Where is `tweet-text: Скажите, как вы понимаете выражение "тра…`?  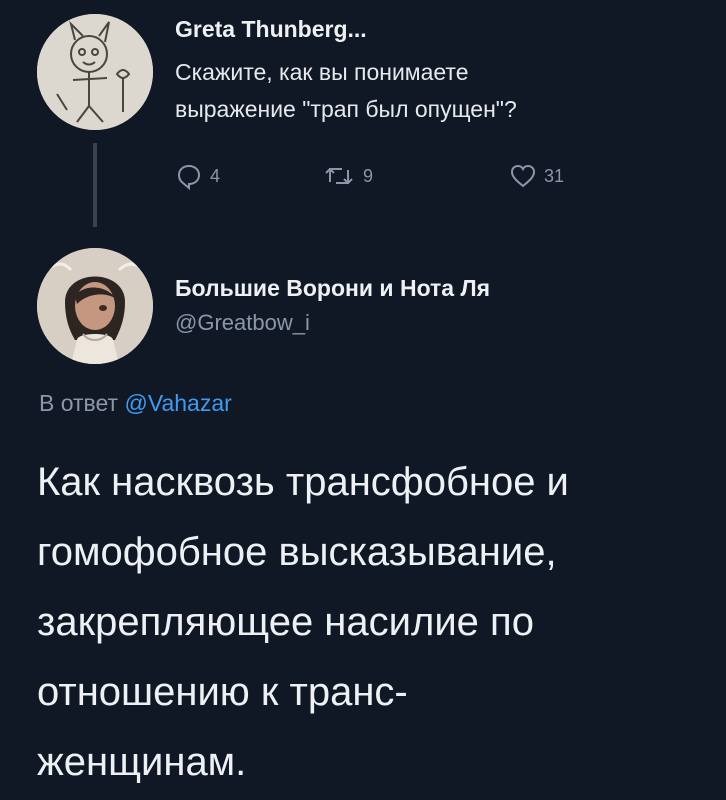
tweet-text: Скажите, как вы понимаете выражение "тра… is located at coordinates (435, 91).